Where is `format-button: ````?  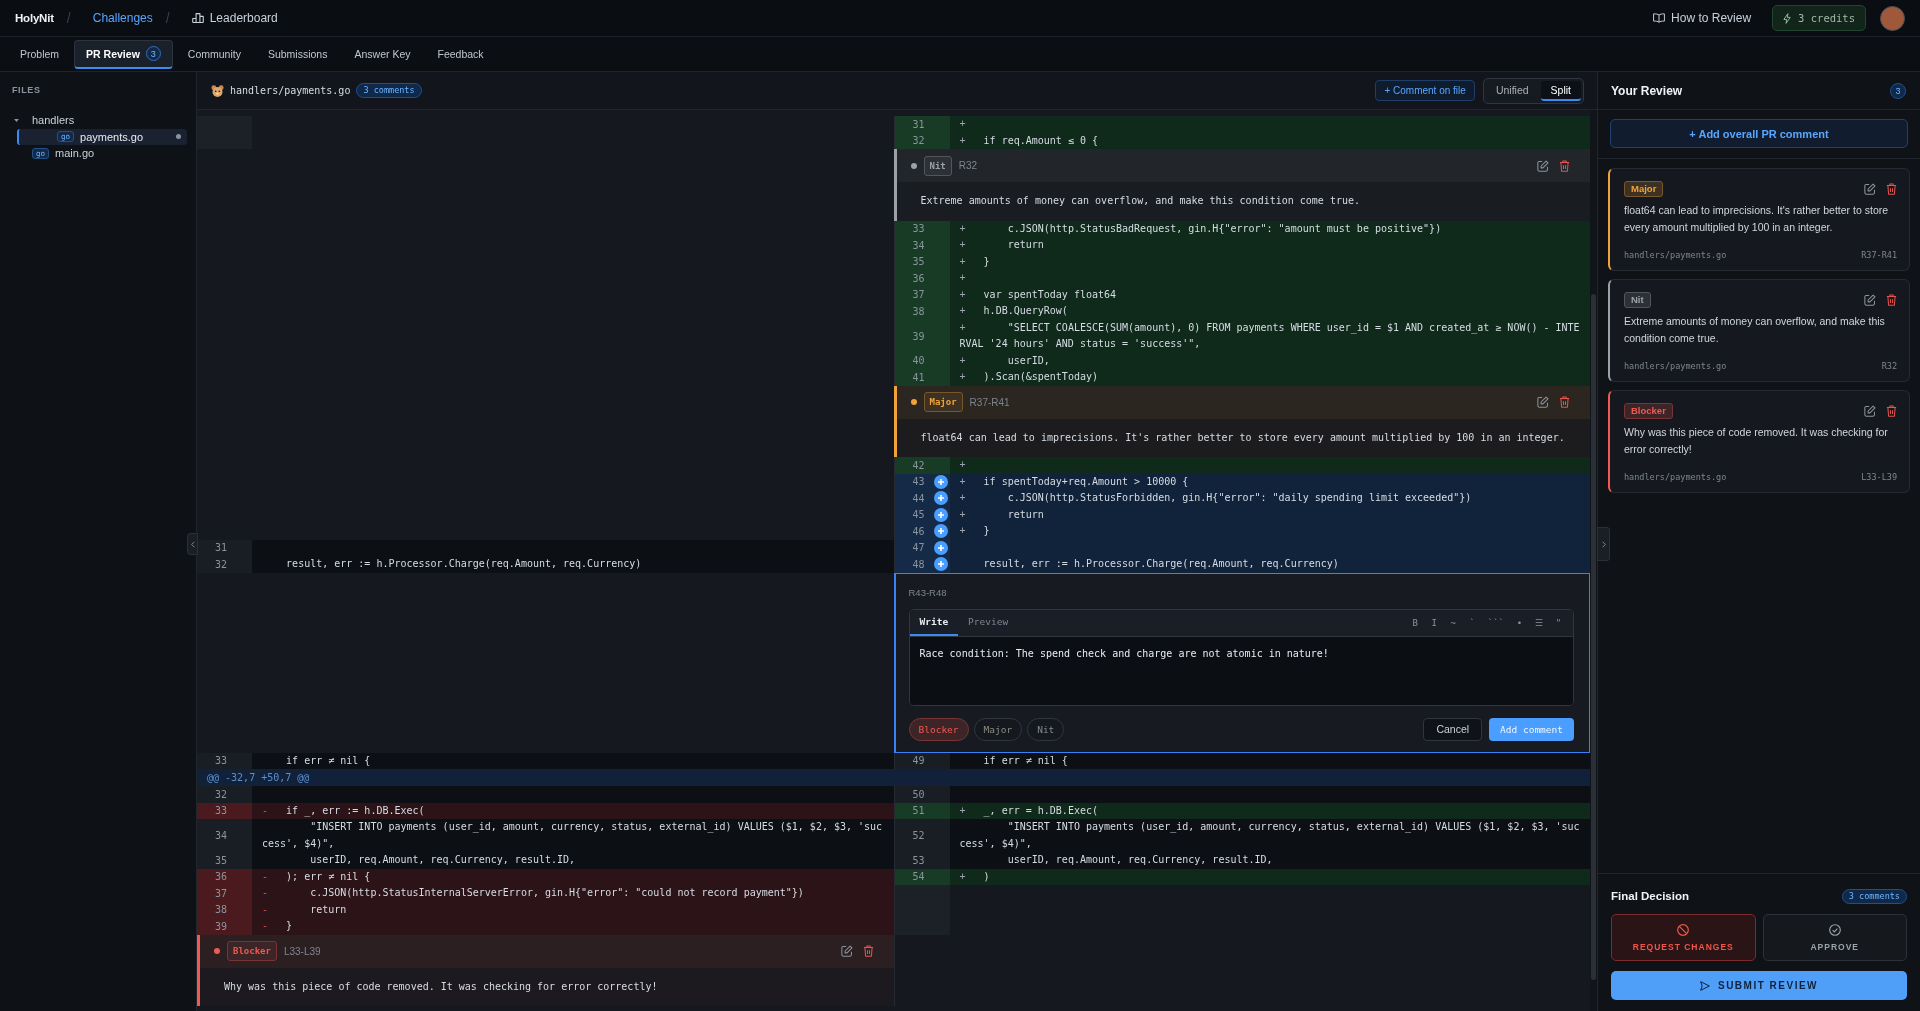 format-button: ``` is located at coordinates (1495, 622).